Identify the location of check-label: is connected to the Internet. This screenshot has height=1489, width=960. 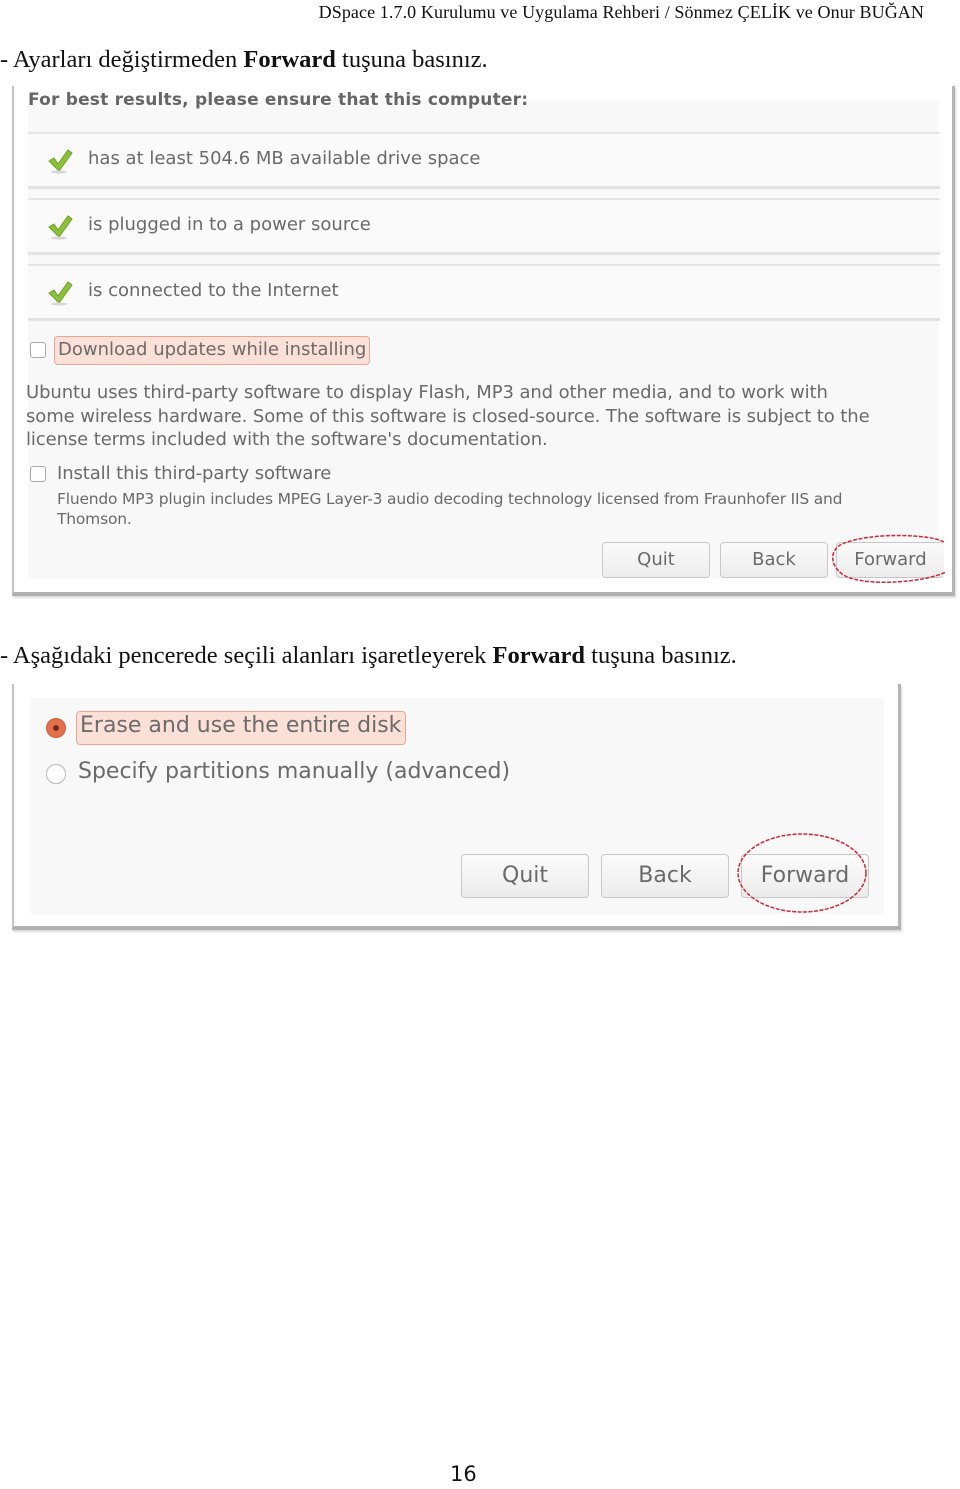
(213, 290).